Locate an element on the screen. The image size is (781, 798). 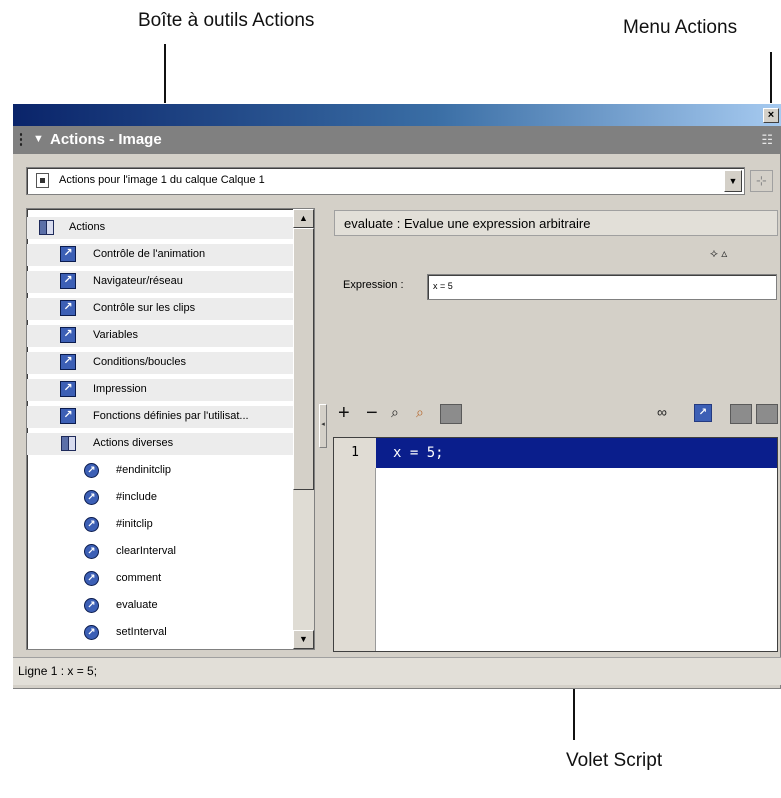
category-open: Actions diverses is located at coordinates (160, 444).